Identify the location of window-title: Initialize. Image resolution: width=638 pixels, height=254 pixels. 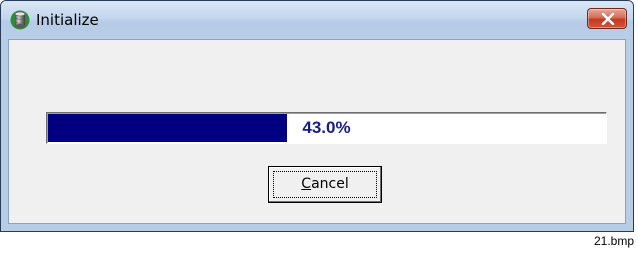
(67, 20).